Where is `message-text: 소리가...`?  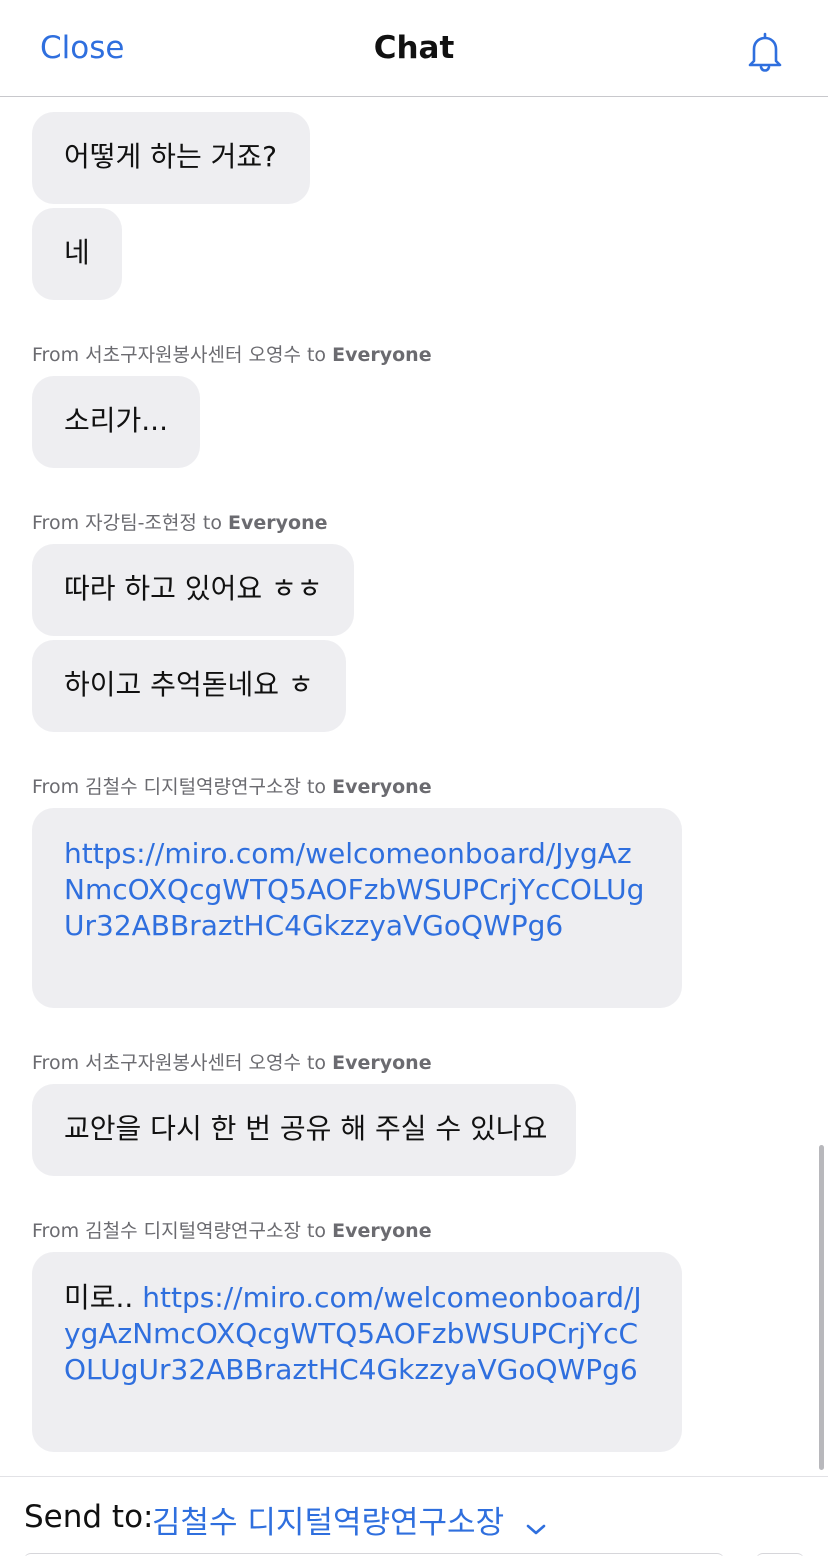
message-text: 소리가... is located at coordinates (116, 420).